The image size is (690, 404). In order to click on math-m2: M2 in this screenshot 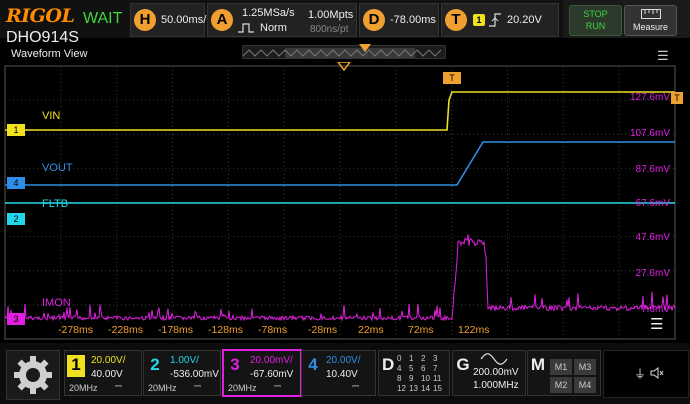, I will do `click(561, 385)`.